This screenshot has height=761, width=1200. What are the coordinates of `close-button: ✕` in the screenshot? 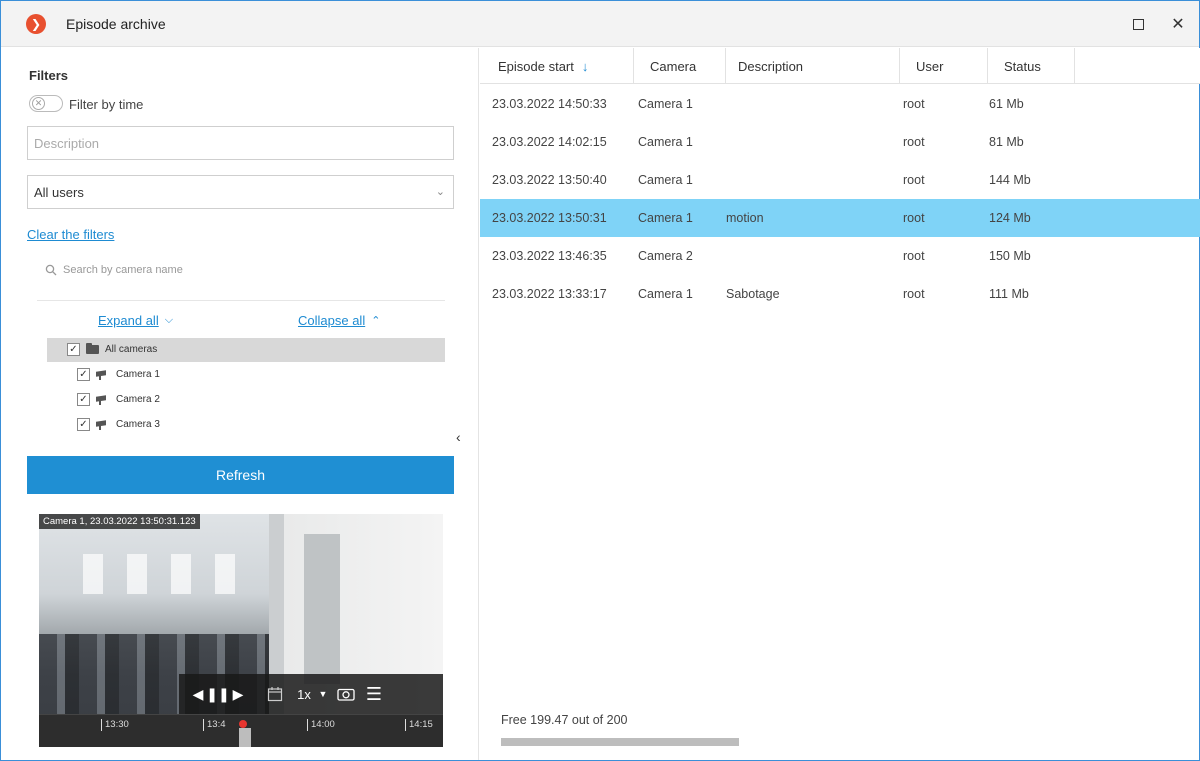 It's located at (1178, 24).